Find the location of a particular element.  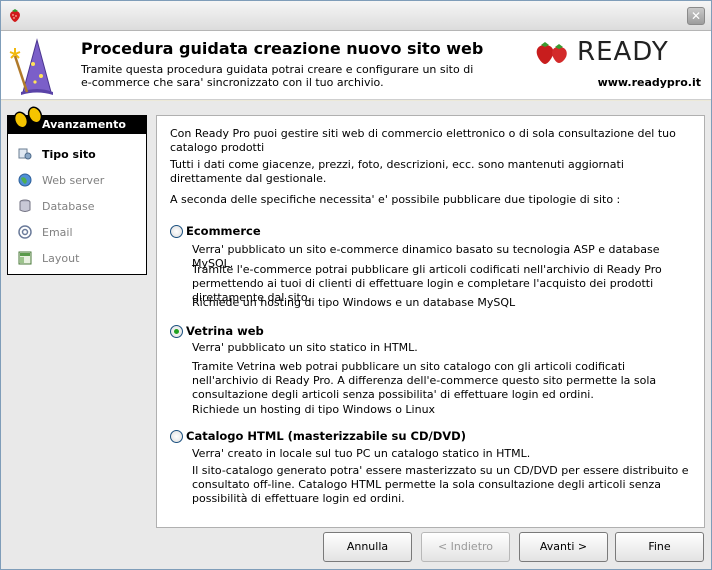

sidebar-item-email: Email is located at coordinates (78, 233).